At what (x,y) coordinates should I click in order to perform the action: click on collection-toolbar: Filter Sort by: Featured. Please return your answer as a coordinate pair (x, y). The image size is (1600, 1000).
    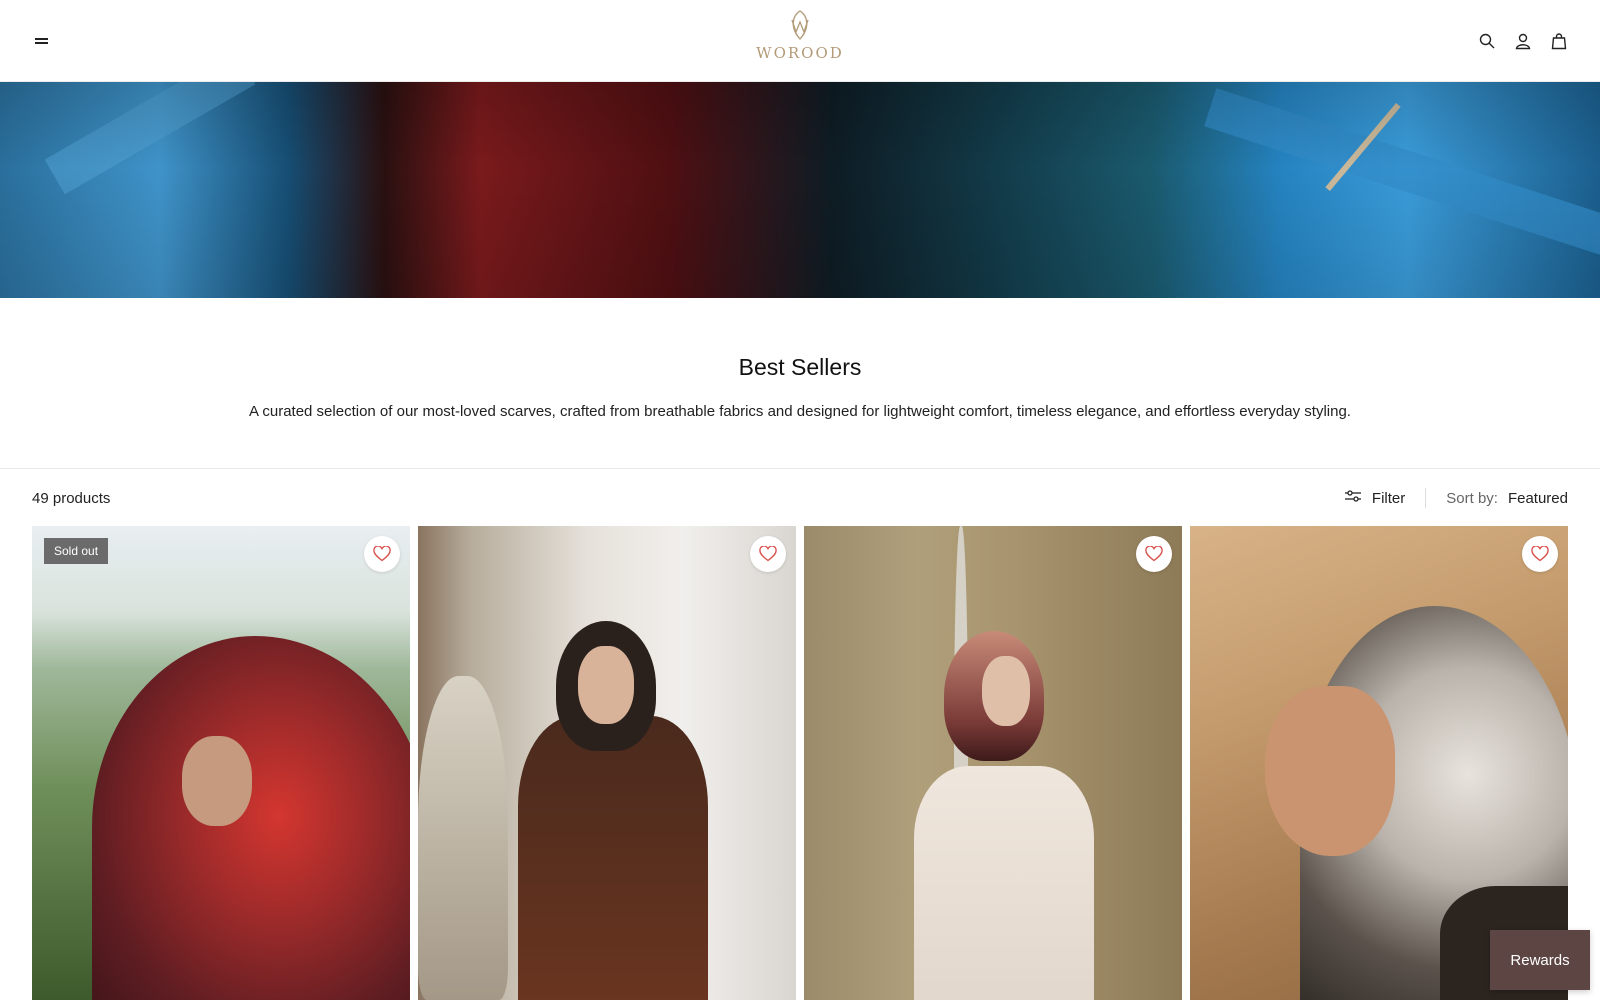
    Looking at the image, I should click on (1456, 498).